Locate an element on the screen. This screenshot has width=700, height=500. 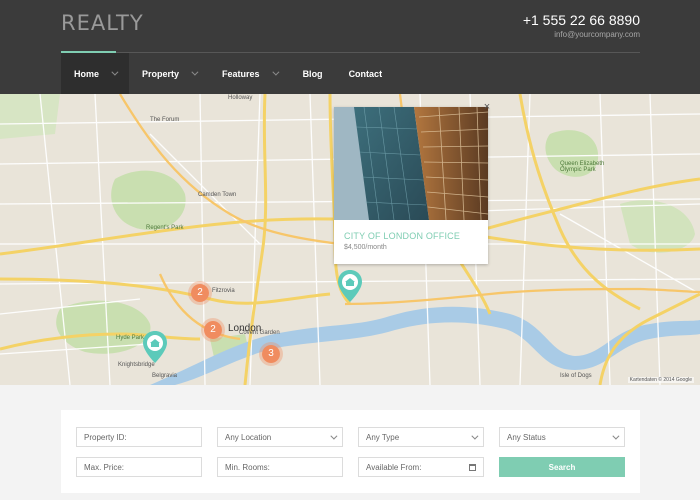
nav-item-label: Features is located at coordinates (241, 73).